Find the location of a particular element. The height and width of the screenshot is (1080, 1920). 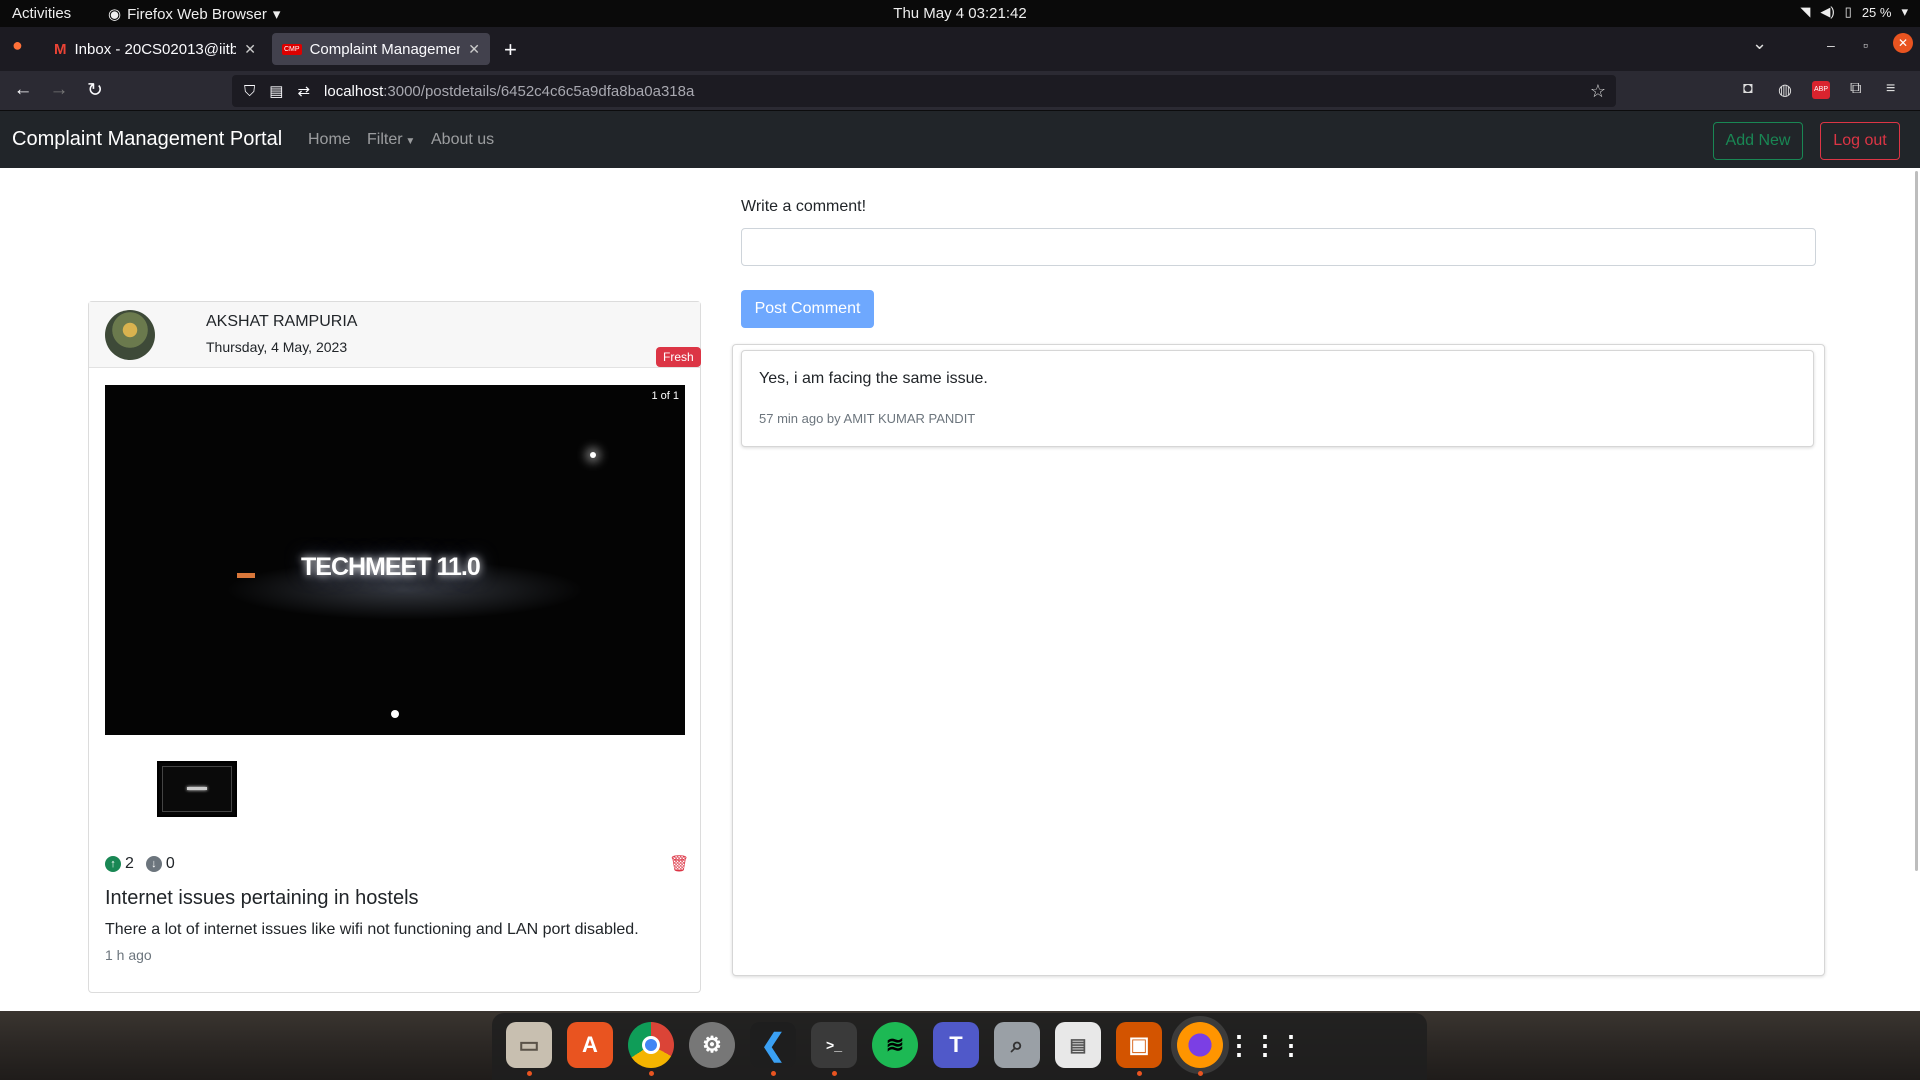

chrome-icon is located at coordinates (651, 1049).